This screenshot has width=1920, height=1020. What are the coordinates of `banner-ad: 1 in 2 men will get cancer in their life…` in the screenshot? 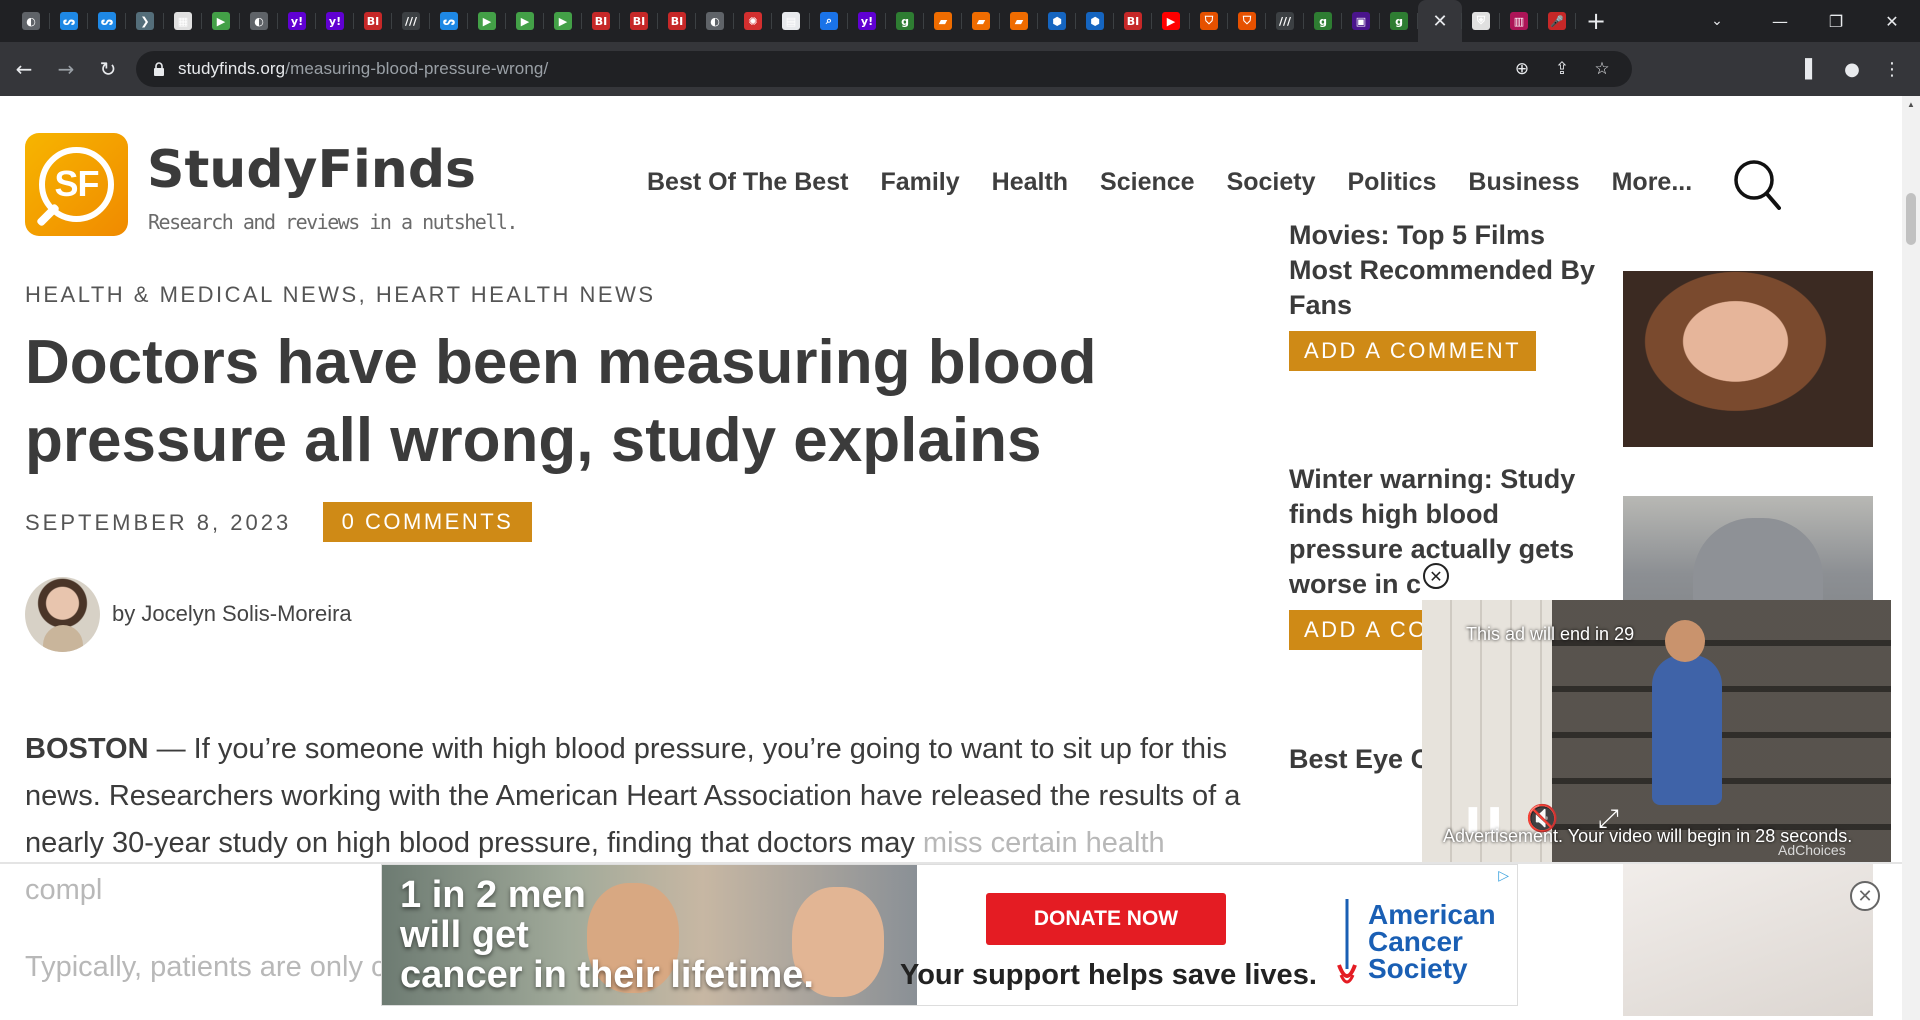 It's located at (949, 935).